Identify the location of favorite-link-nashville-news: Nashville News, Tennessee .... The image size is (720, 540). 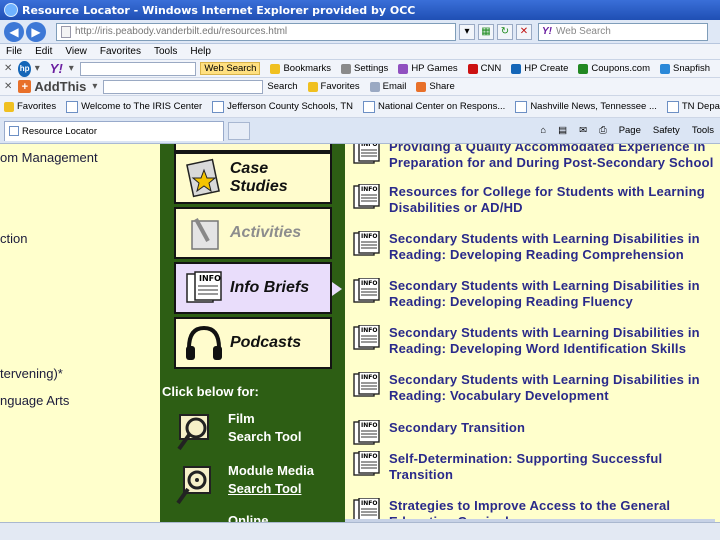
(586, 106).